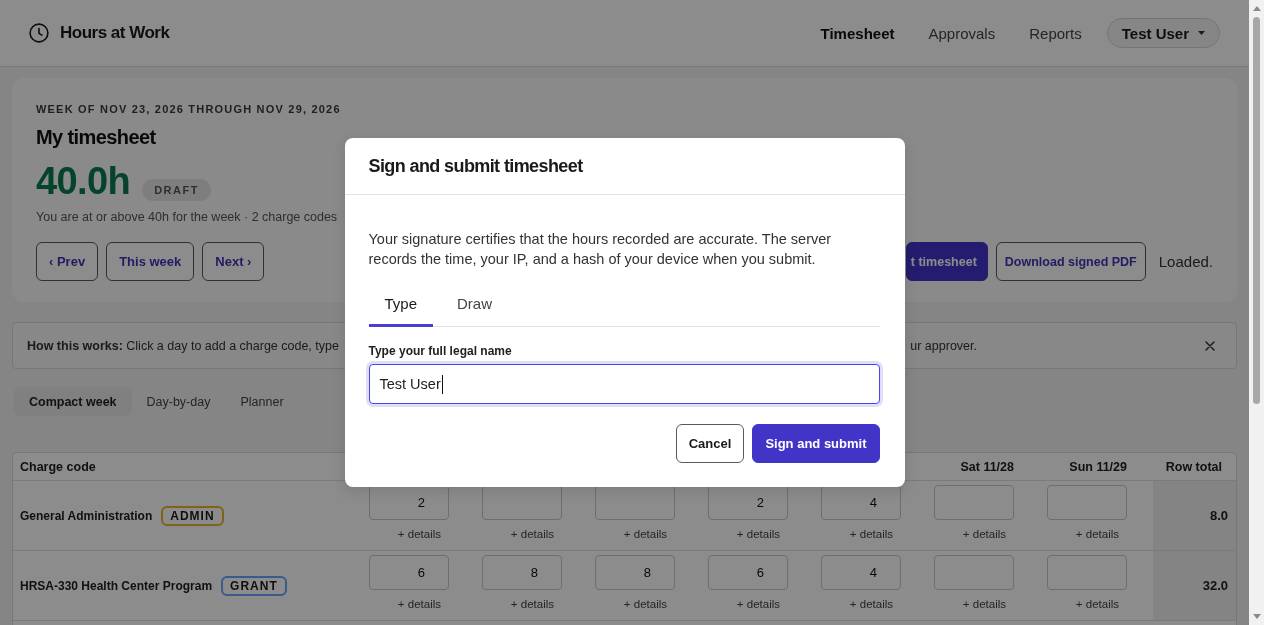 The image size is (1264, 625). I want to click on arrow-down-icon, so click(1256, 616).